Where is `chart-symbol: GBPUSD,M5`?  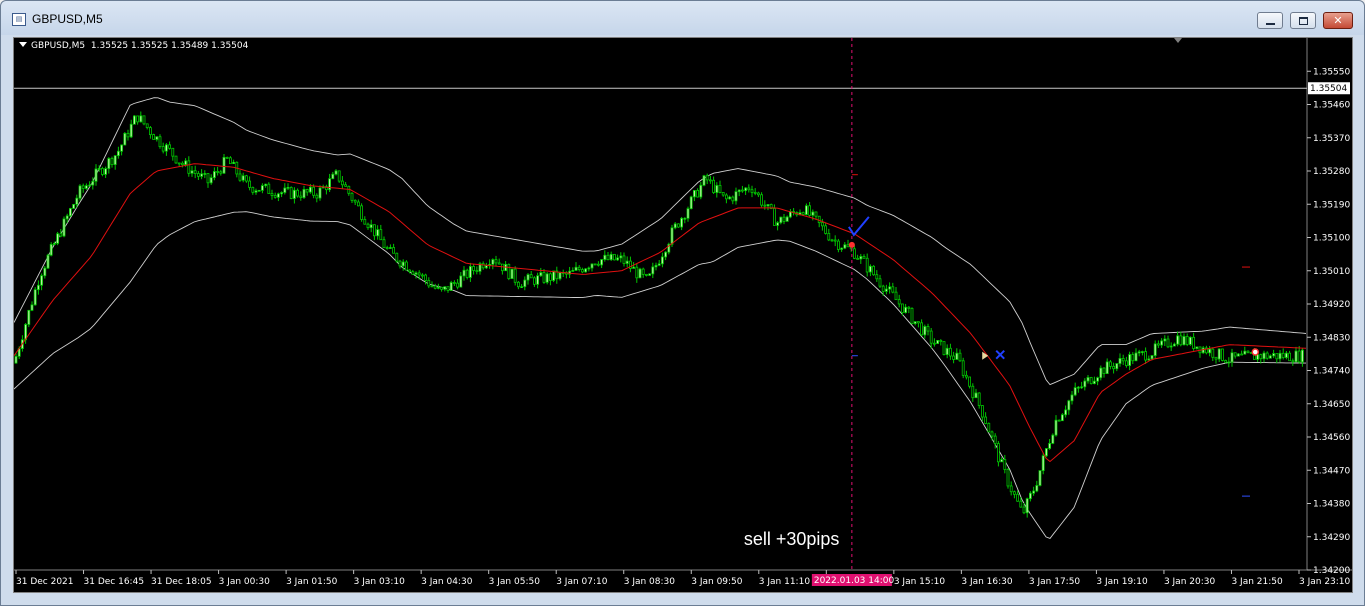
chart-symbol: GBPUSD,M5 is located at coordinates (58, 46).